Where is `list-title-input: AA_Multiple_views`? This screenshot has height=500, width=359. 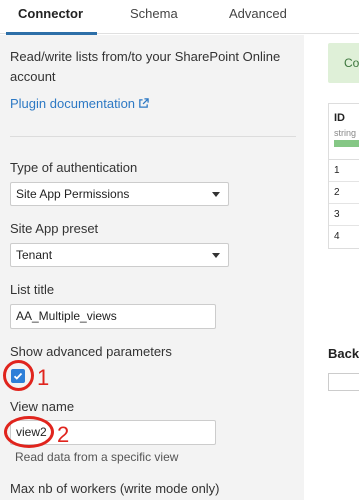 list-title-input: AA_Multiple_views is located at coordinates (113, 316).